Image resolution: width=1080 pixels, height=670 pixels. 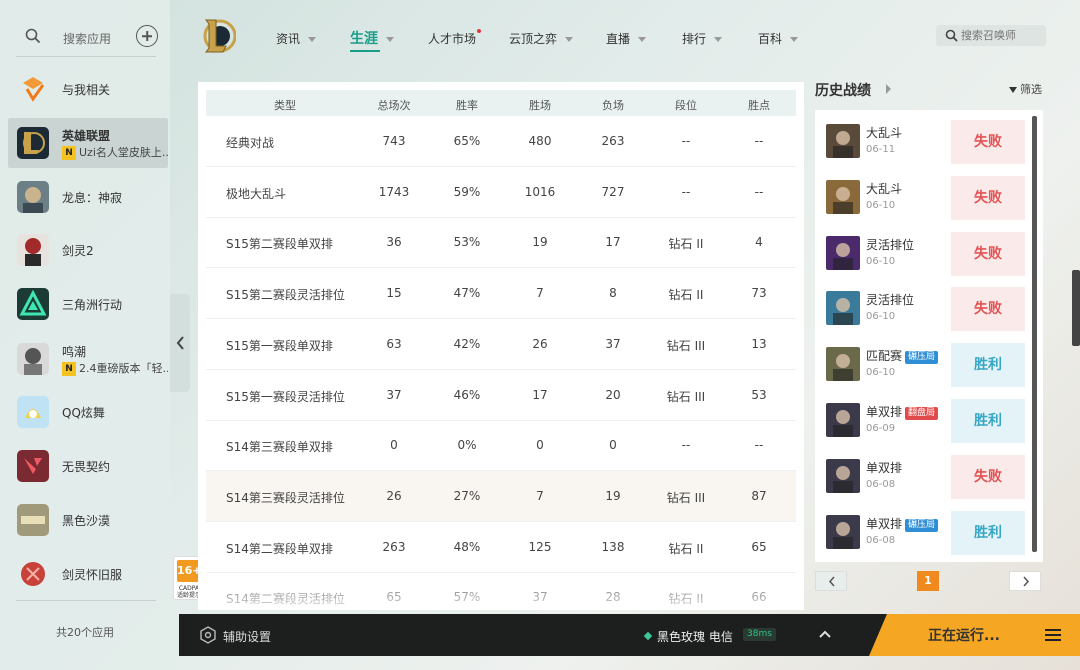 I want to click on table-row: 经典对战 743 65% 480 263 -- --, so click(x=501, y=141).